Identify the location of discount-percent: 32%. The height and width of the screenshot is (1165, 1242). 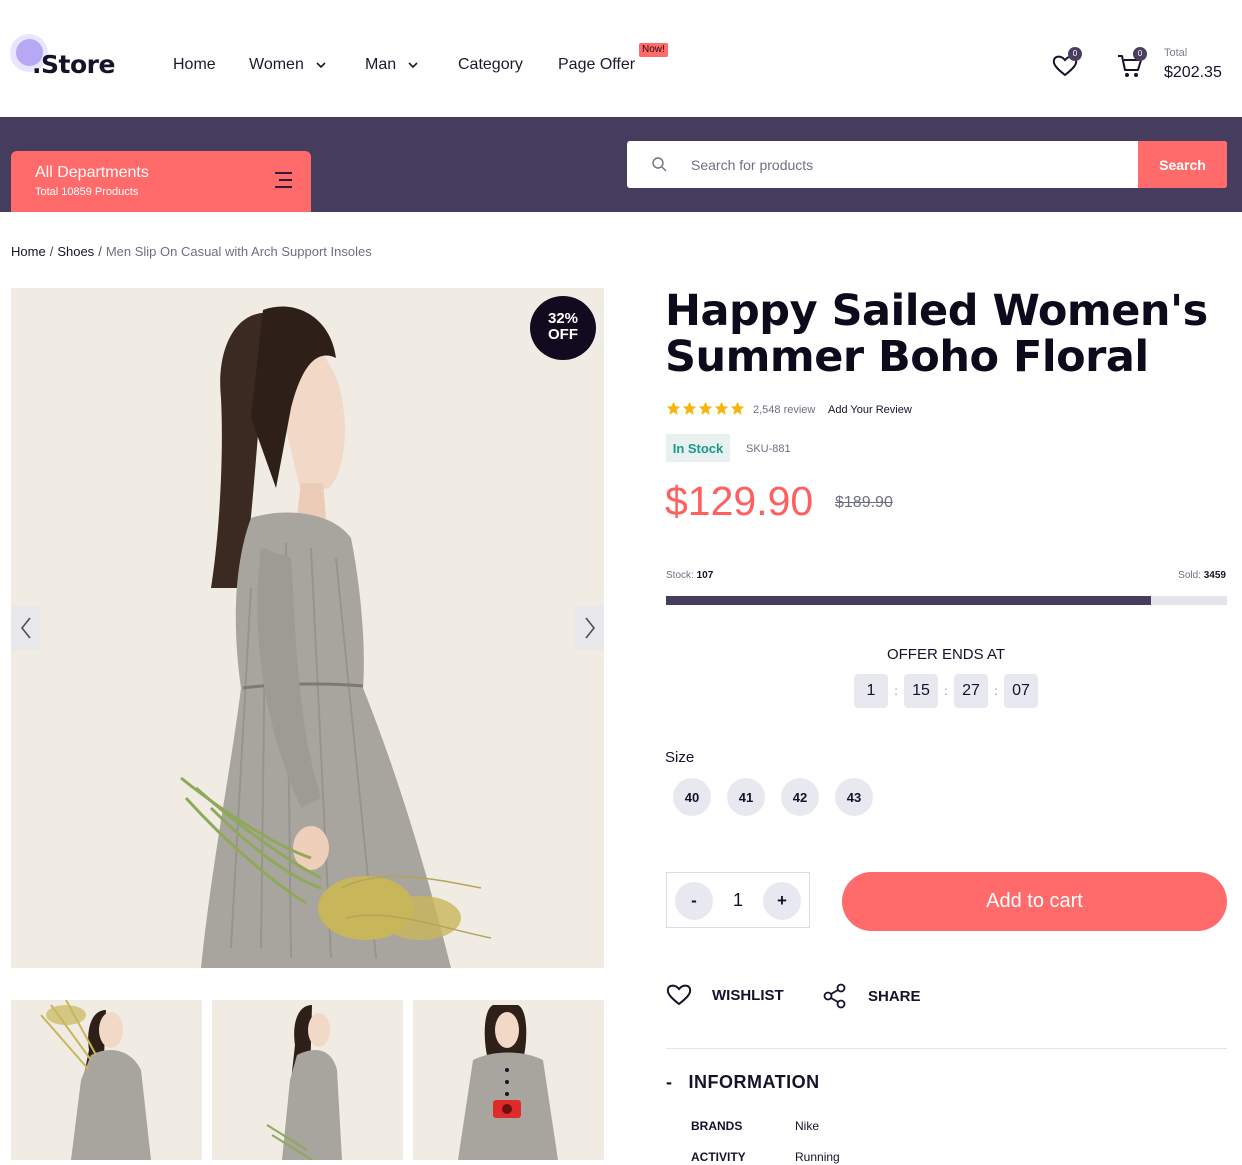
(563, 318).